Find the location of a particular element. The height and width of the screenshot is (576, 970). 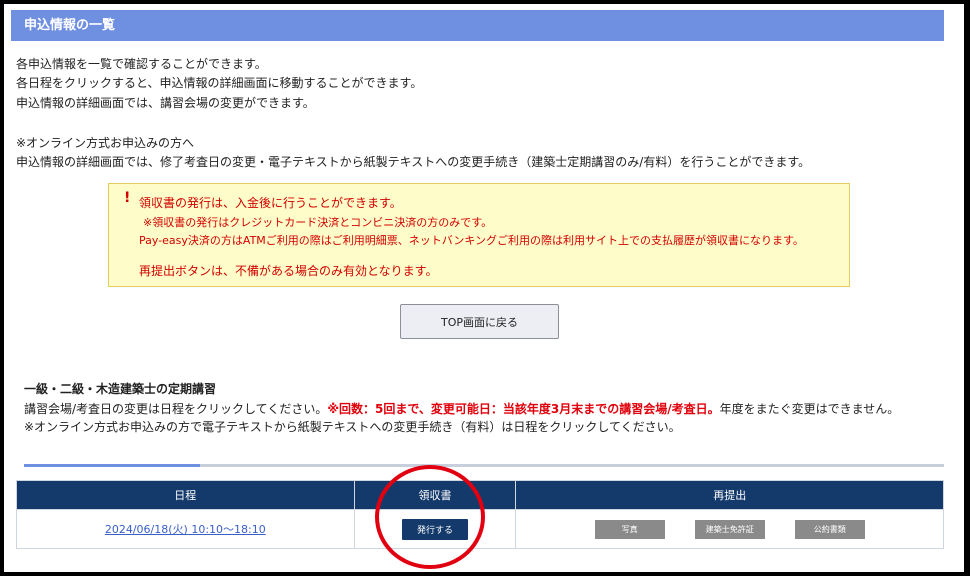

header-receipt: 領収書 is located at coordinates (435, 495).